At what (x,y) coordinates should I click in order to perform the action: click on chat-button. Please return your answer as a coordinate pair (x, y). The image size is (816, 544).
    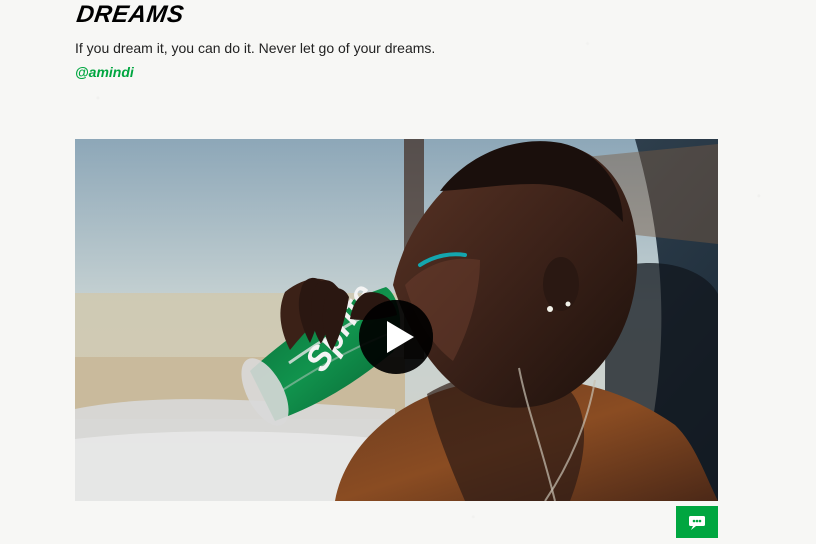
    Looking at the image, I should click on (697, 522).